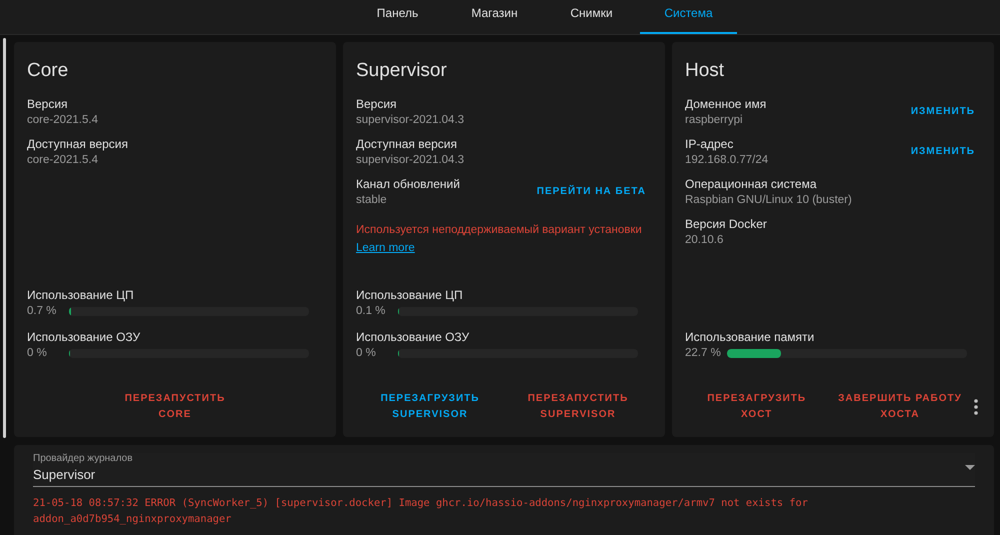 This screenshot has height=535, width=1000. What do you see at coordinates (591, 192) in the screenshot?
I see `info-action-button: ПЕРЕЙТИ НА БЕТА` at bounding box center [591, 192].